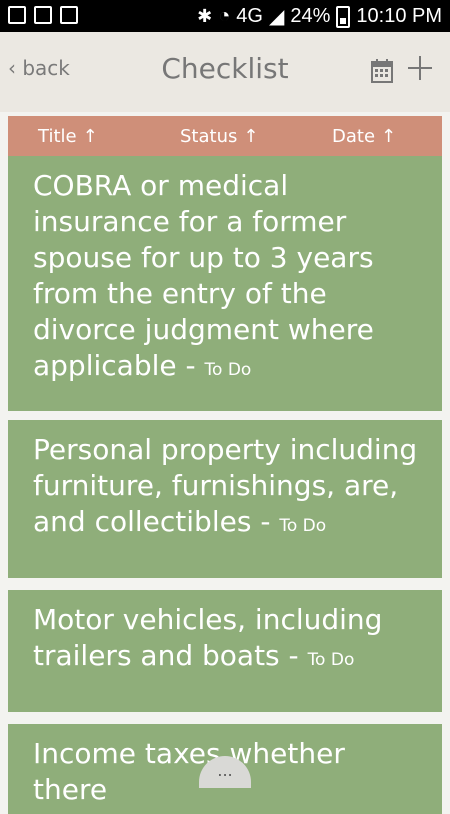 The width and height of the screenshot is (450, 814). What do you see at coordinates (249, 16) in the screenshot?
I see `network-type: 4G` at bounding box center [249, 16].